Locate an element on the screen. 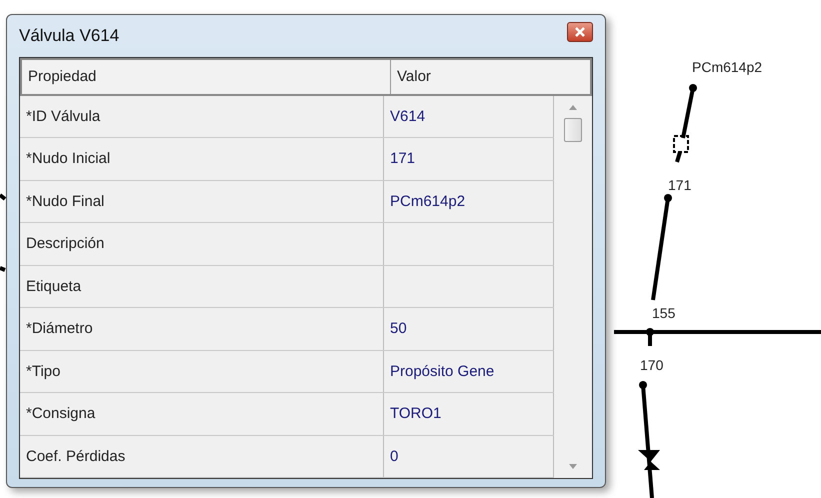 The width and height of the screenshot is (821, 498). scroll-up-icon is located at coordinates (573, 107).